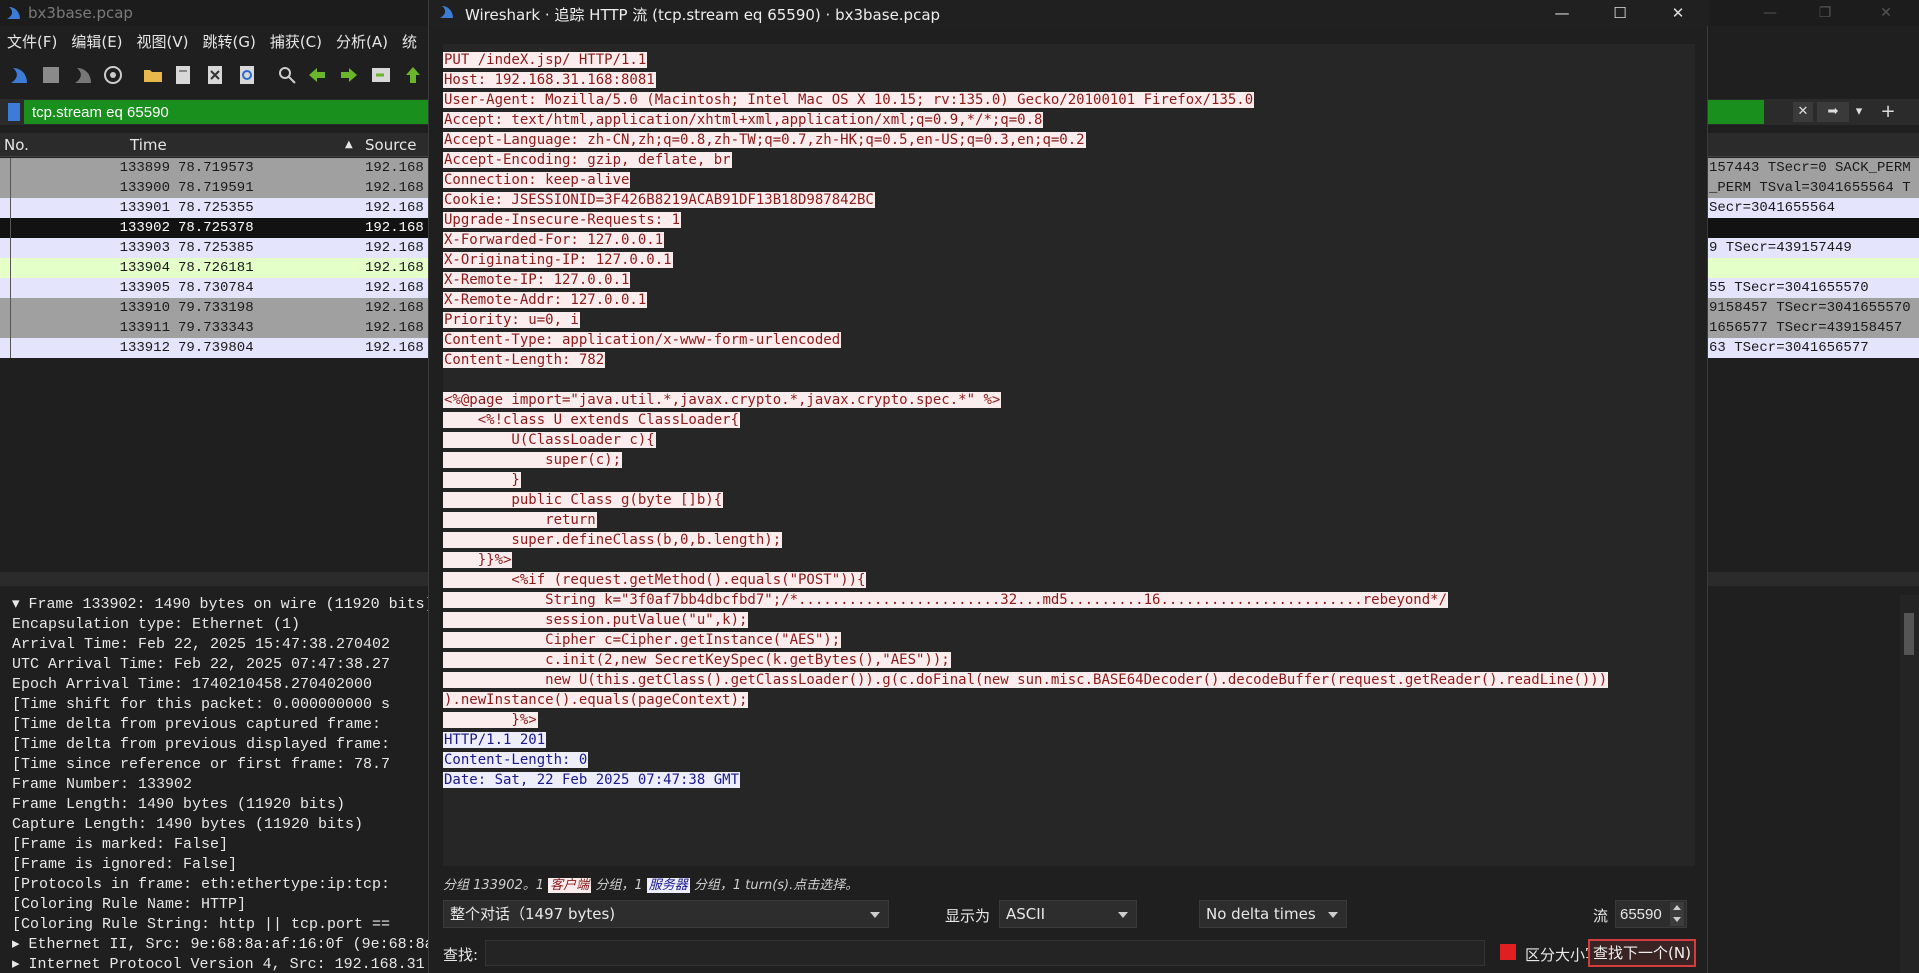  Describe the element at coordinates (985, 953) in the screenshot. I see `find-input` at that location.